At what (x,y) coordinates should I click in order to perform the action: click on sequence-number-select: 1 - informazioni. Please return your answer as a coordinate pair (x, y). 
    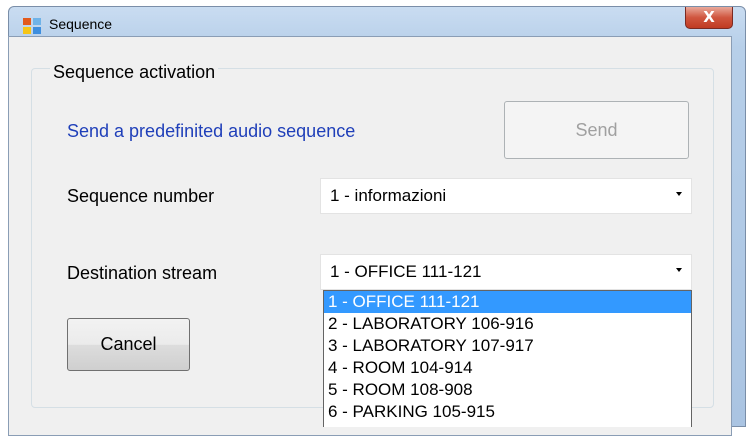
    Looking at the image, I should click on (506, 196).